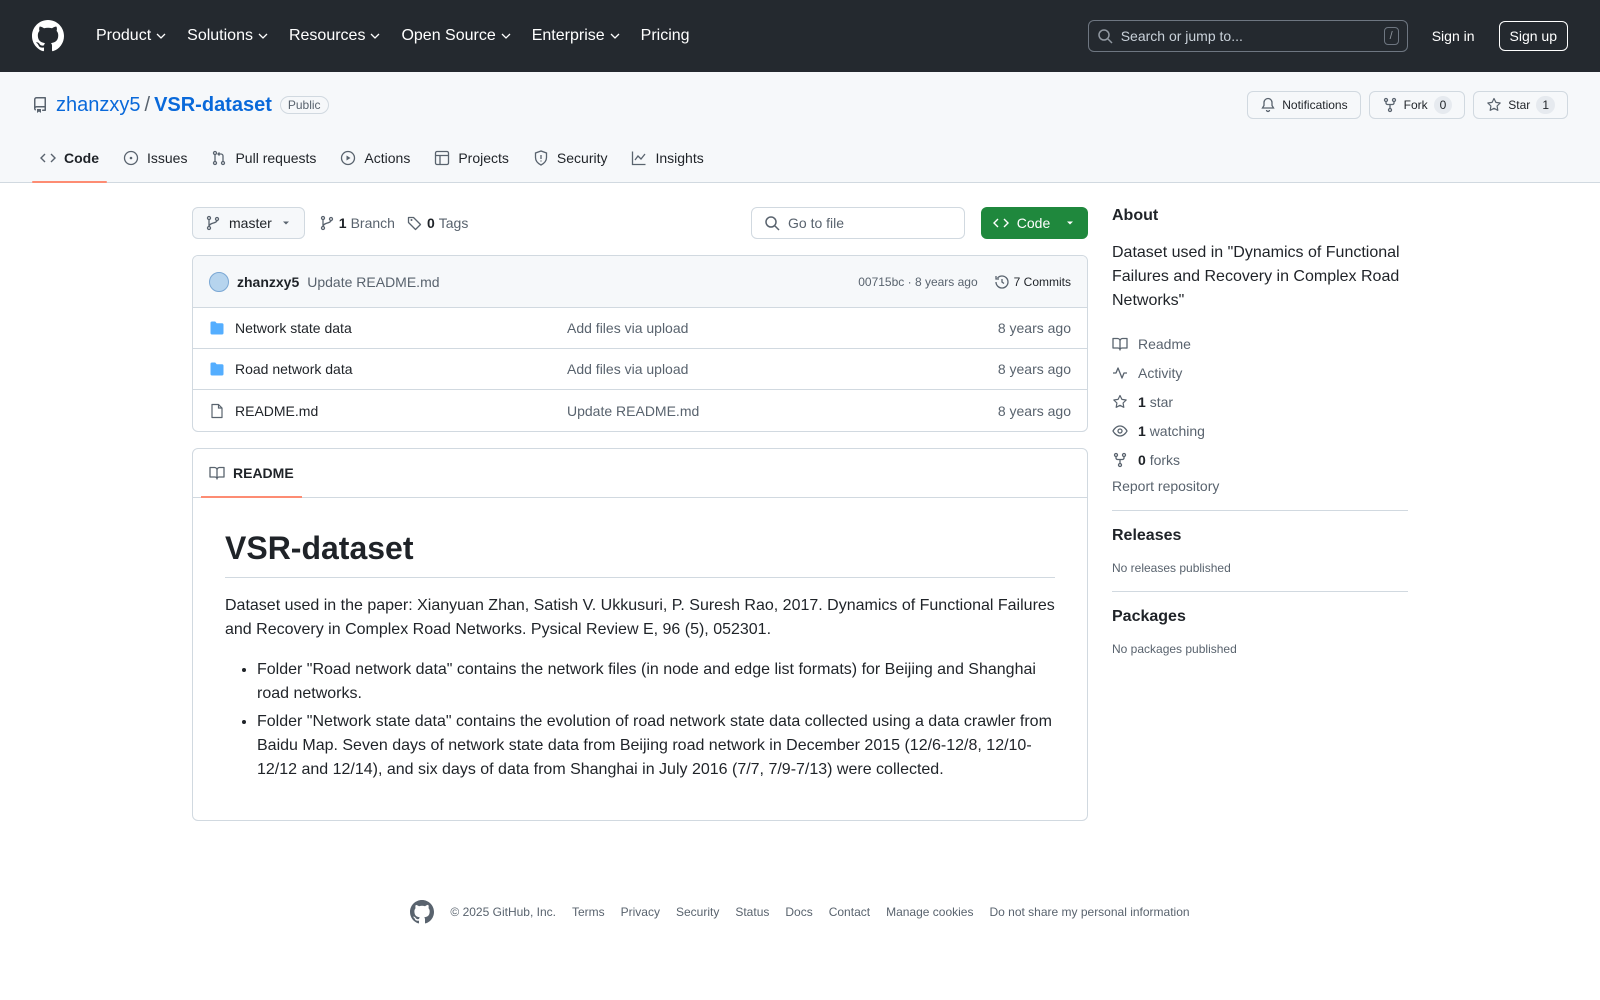  What do you see at coordinates (335, 36) in the screenshot?
I see `nav-resources: Resources` at bounding box center [335, 36].